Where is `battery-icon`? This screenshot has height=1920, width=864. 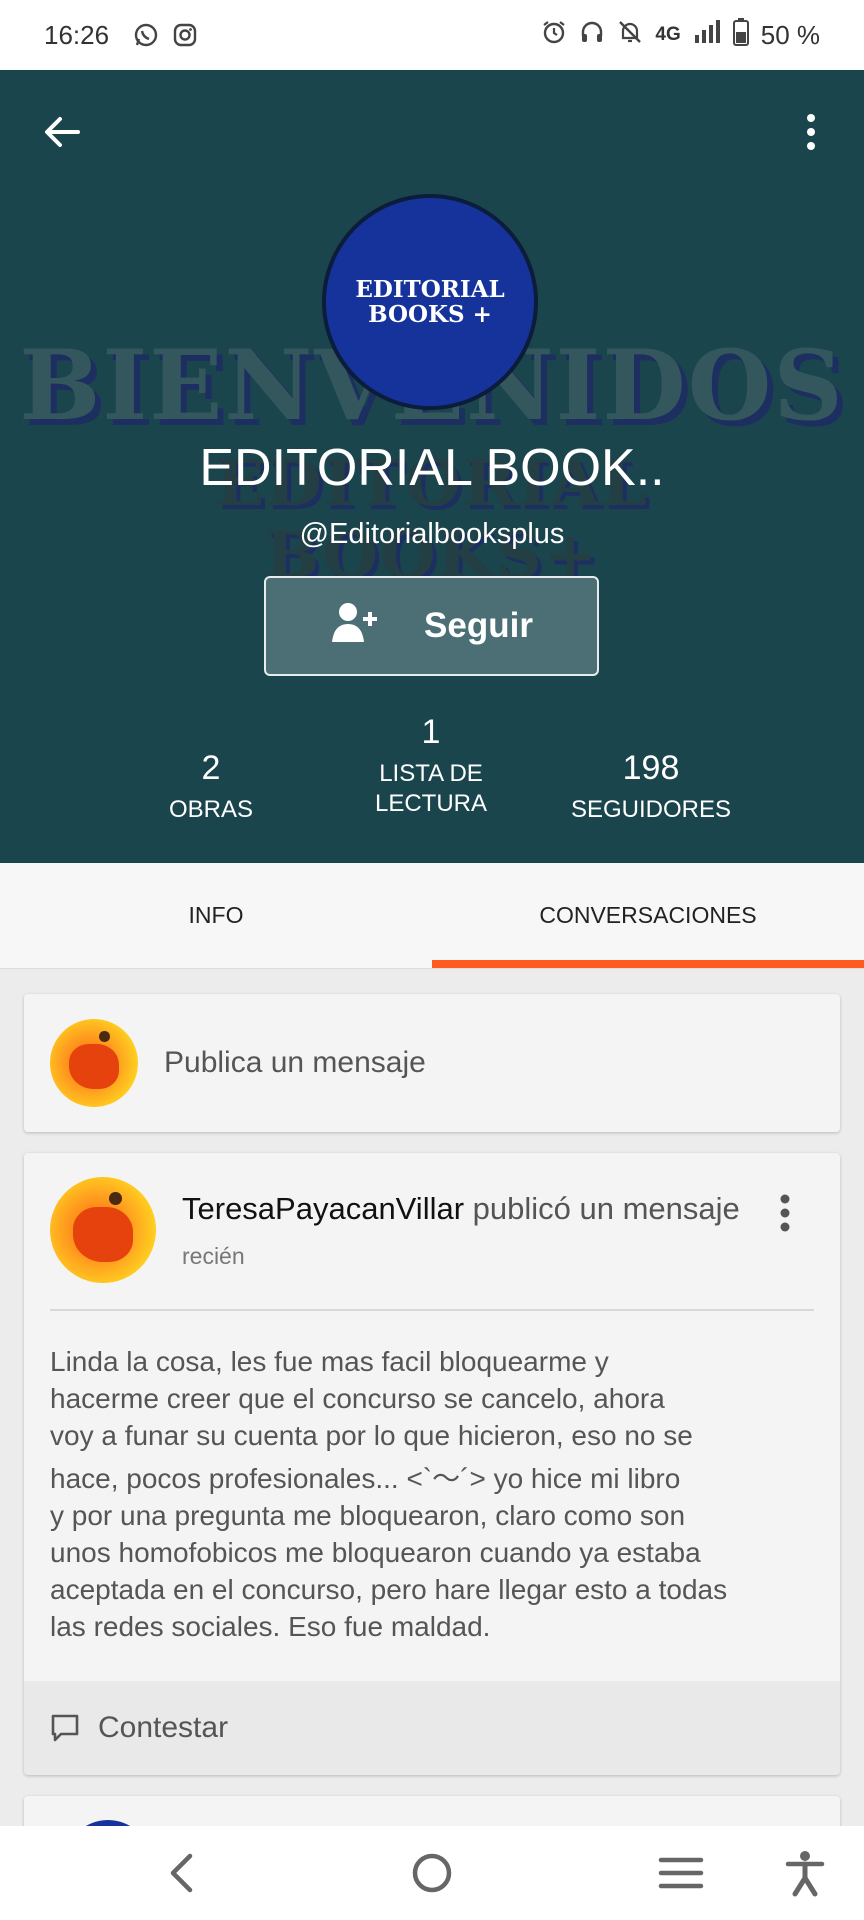 battery-icon is located at coordinates (740, 35).